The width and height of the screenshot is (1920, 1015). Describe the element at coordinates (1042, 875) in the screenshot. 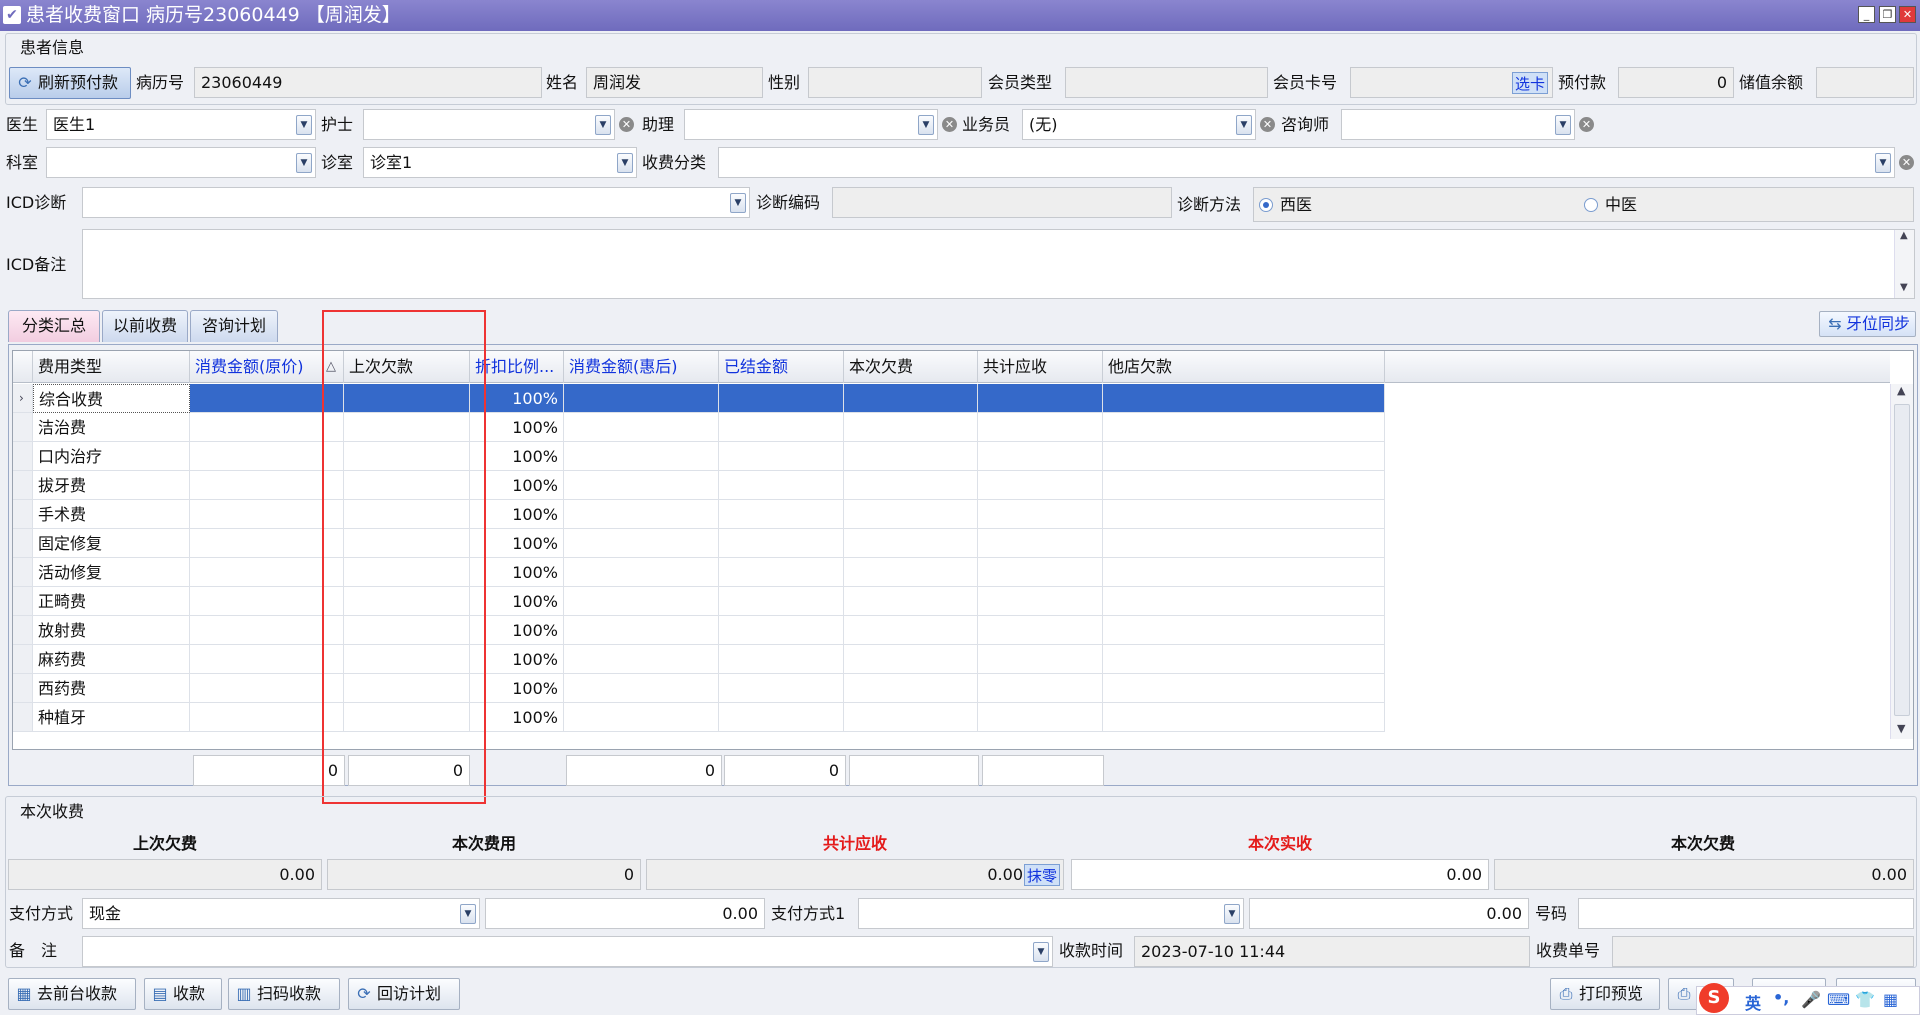

I see `round-off-button: 抹零` at that location.